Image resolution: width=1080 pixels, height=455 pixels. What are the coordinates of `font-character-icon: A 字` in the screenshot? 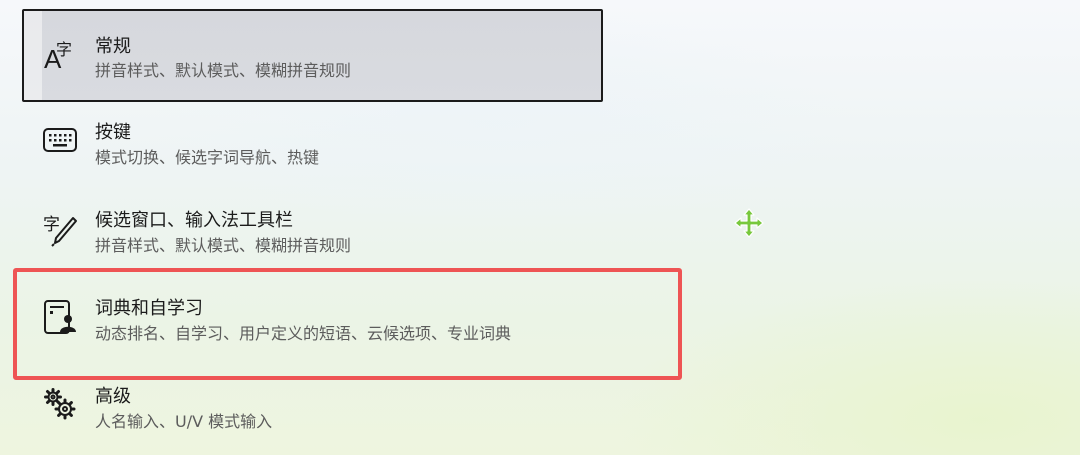 It's located at (60, 56).